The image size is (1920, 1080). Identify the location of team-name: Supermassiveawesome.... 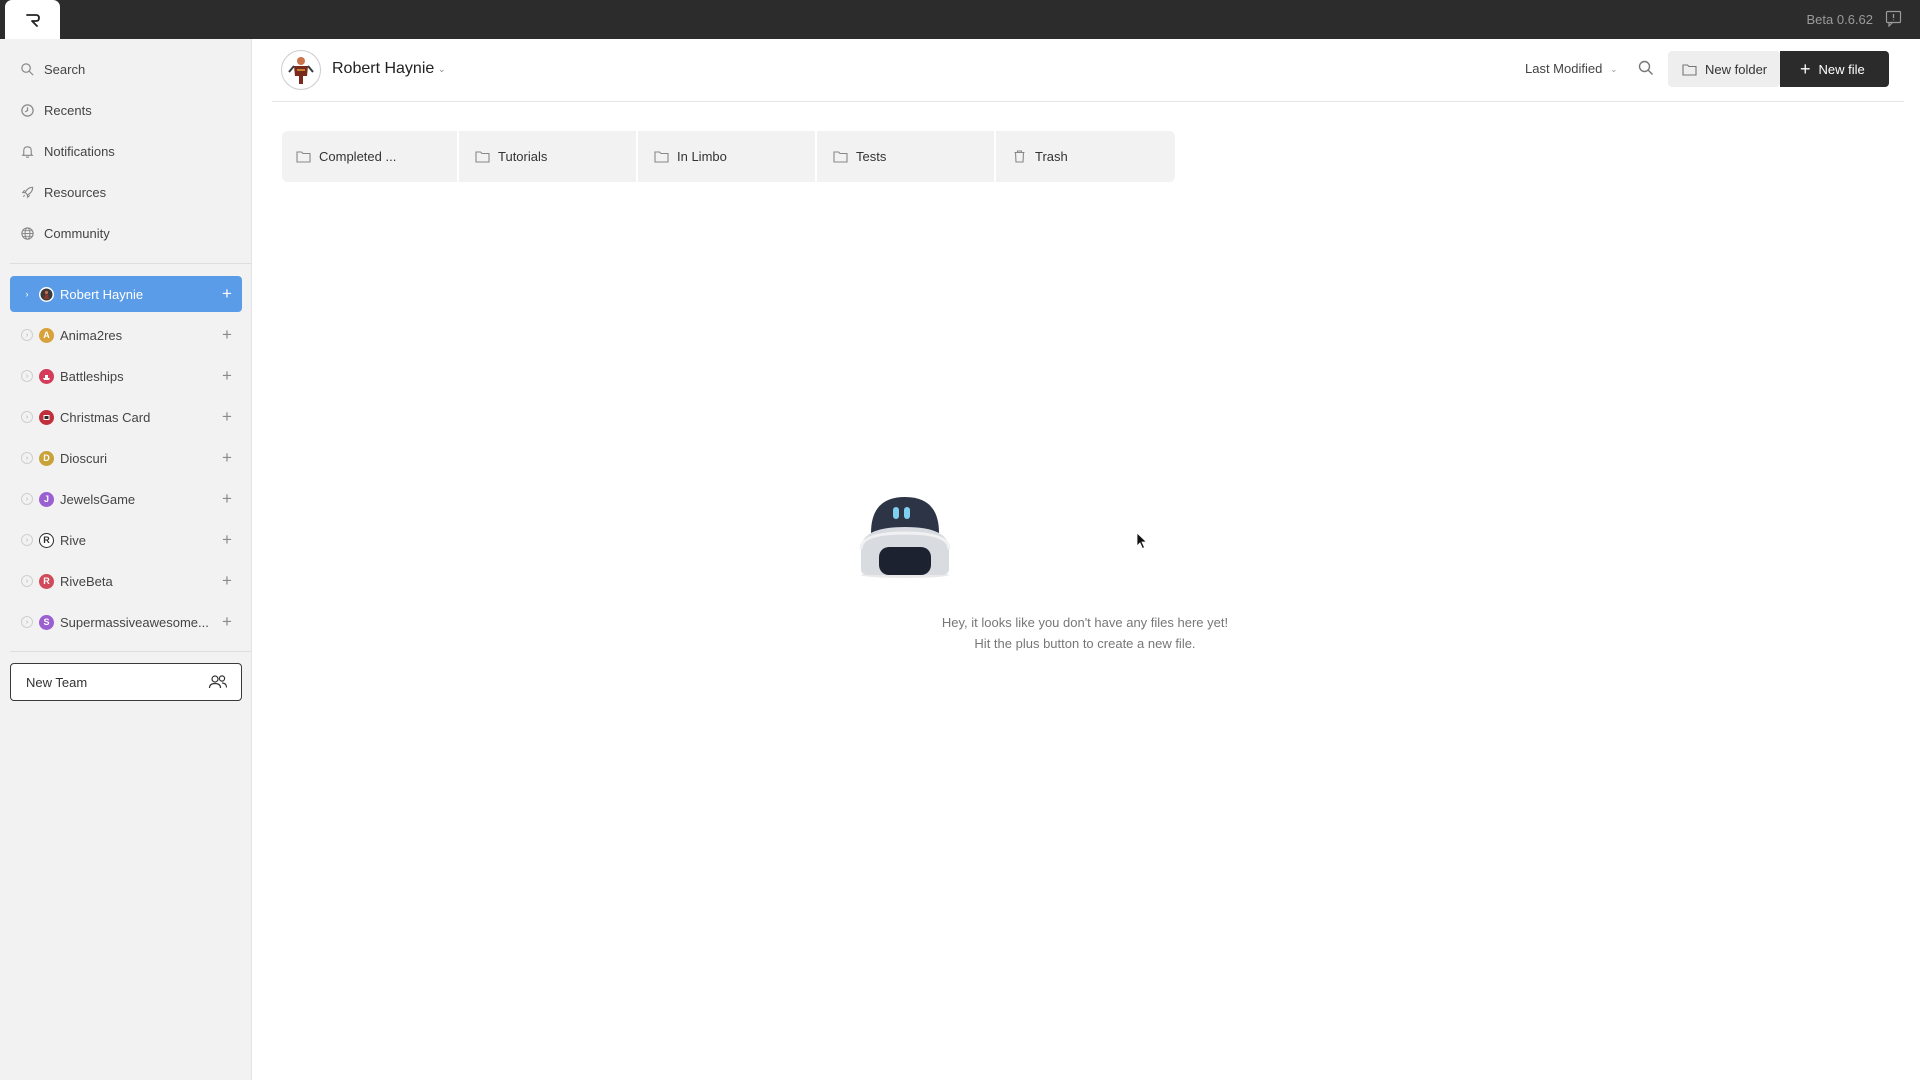
(134, 622).